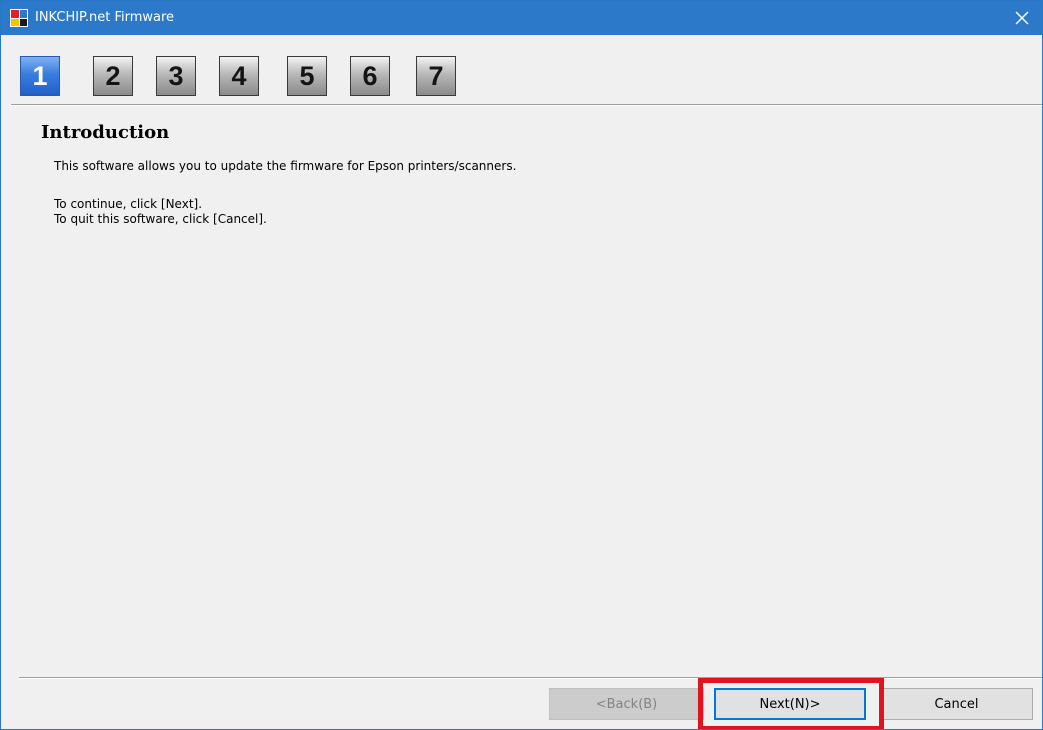  I want to click on title-bar: INKCHIP.net Firmware, so click(521, 18).